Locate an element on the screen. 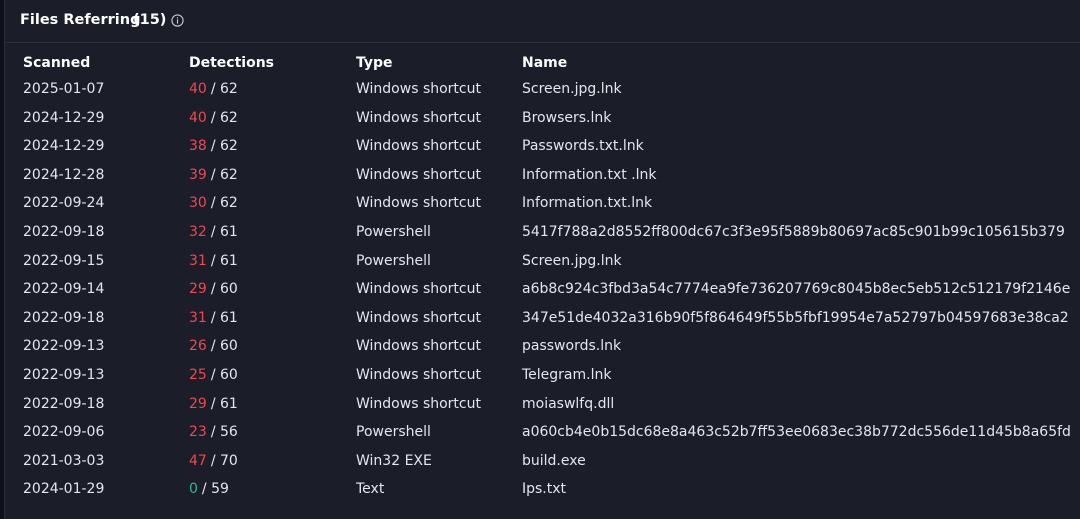 The width and height of the screenshot is (1080, 519). scanned-date: 2021-03-03 is located at coordinates (64, 460).